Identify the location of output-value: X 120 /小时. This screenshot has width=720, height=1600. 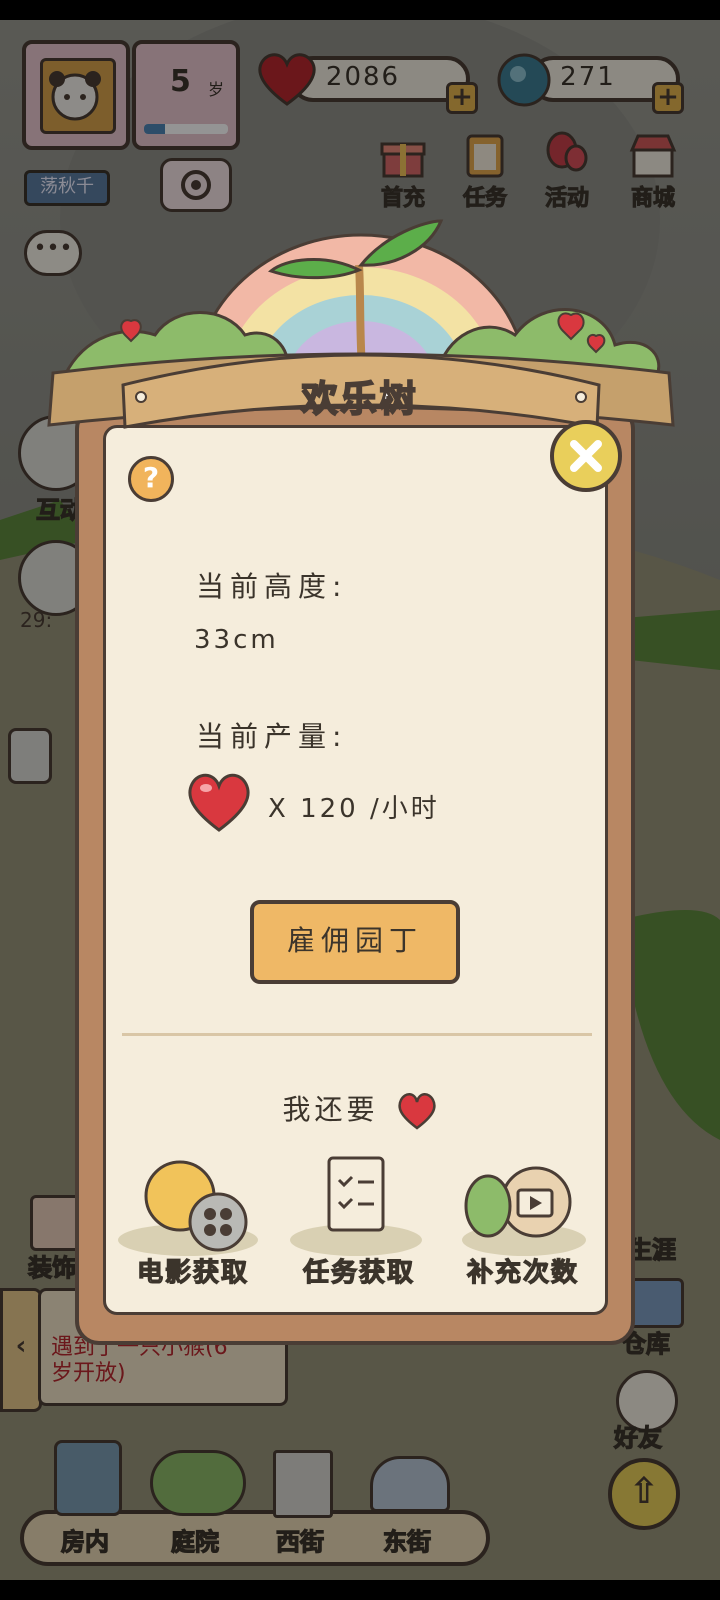
(354, 809).